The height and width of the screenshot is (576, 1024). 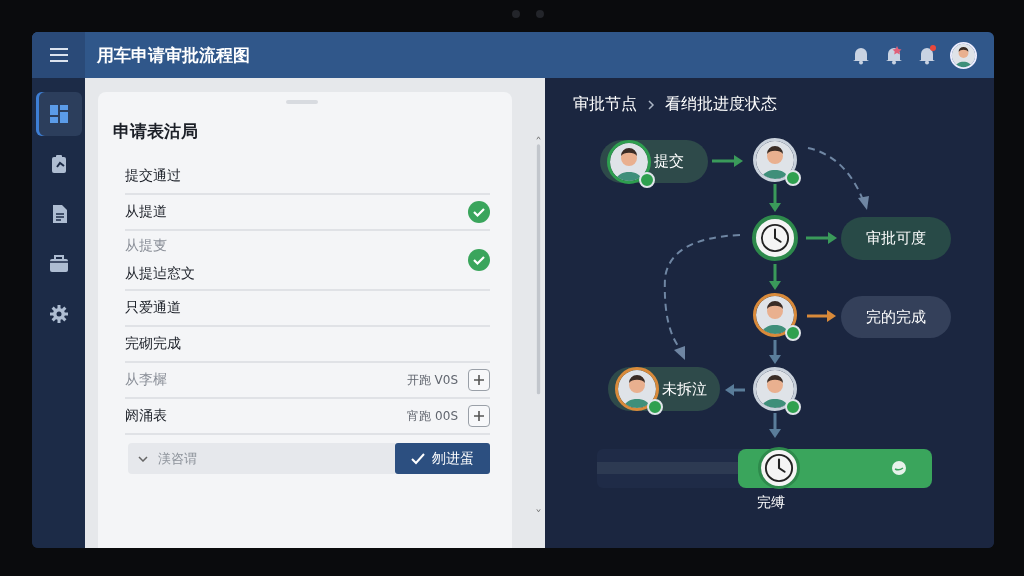 What do you see at coordinates (146, 212) in the screenshot?
I see `row-label: 从提道` at bounding box center [146, 212].